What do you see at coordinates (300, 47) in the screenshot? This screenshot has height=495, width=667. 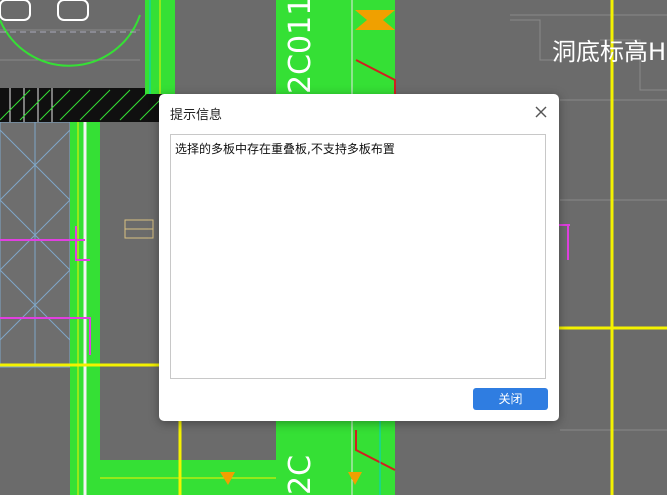 I see `column-label-top: 2C0112` at bounding box center [300, 47].